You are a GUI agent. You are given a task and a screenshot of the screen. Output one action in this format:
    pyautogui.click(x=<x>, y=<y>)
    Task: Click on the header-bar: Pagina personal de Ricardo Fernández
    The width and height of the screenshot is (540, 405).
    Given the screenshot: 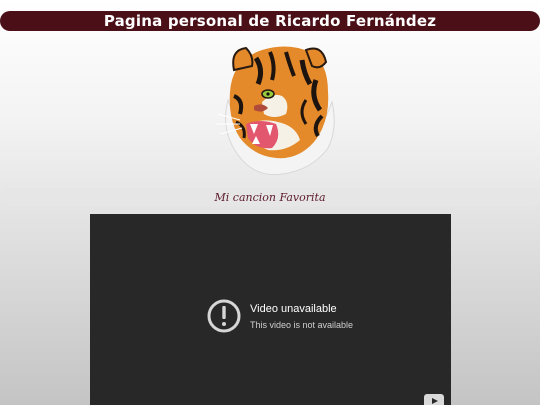 What is the action you would take?
    pyautogui.click(x=270, y=21)
    